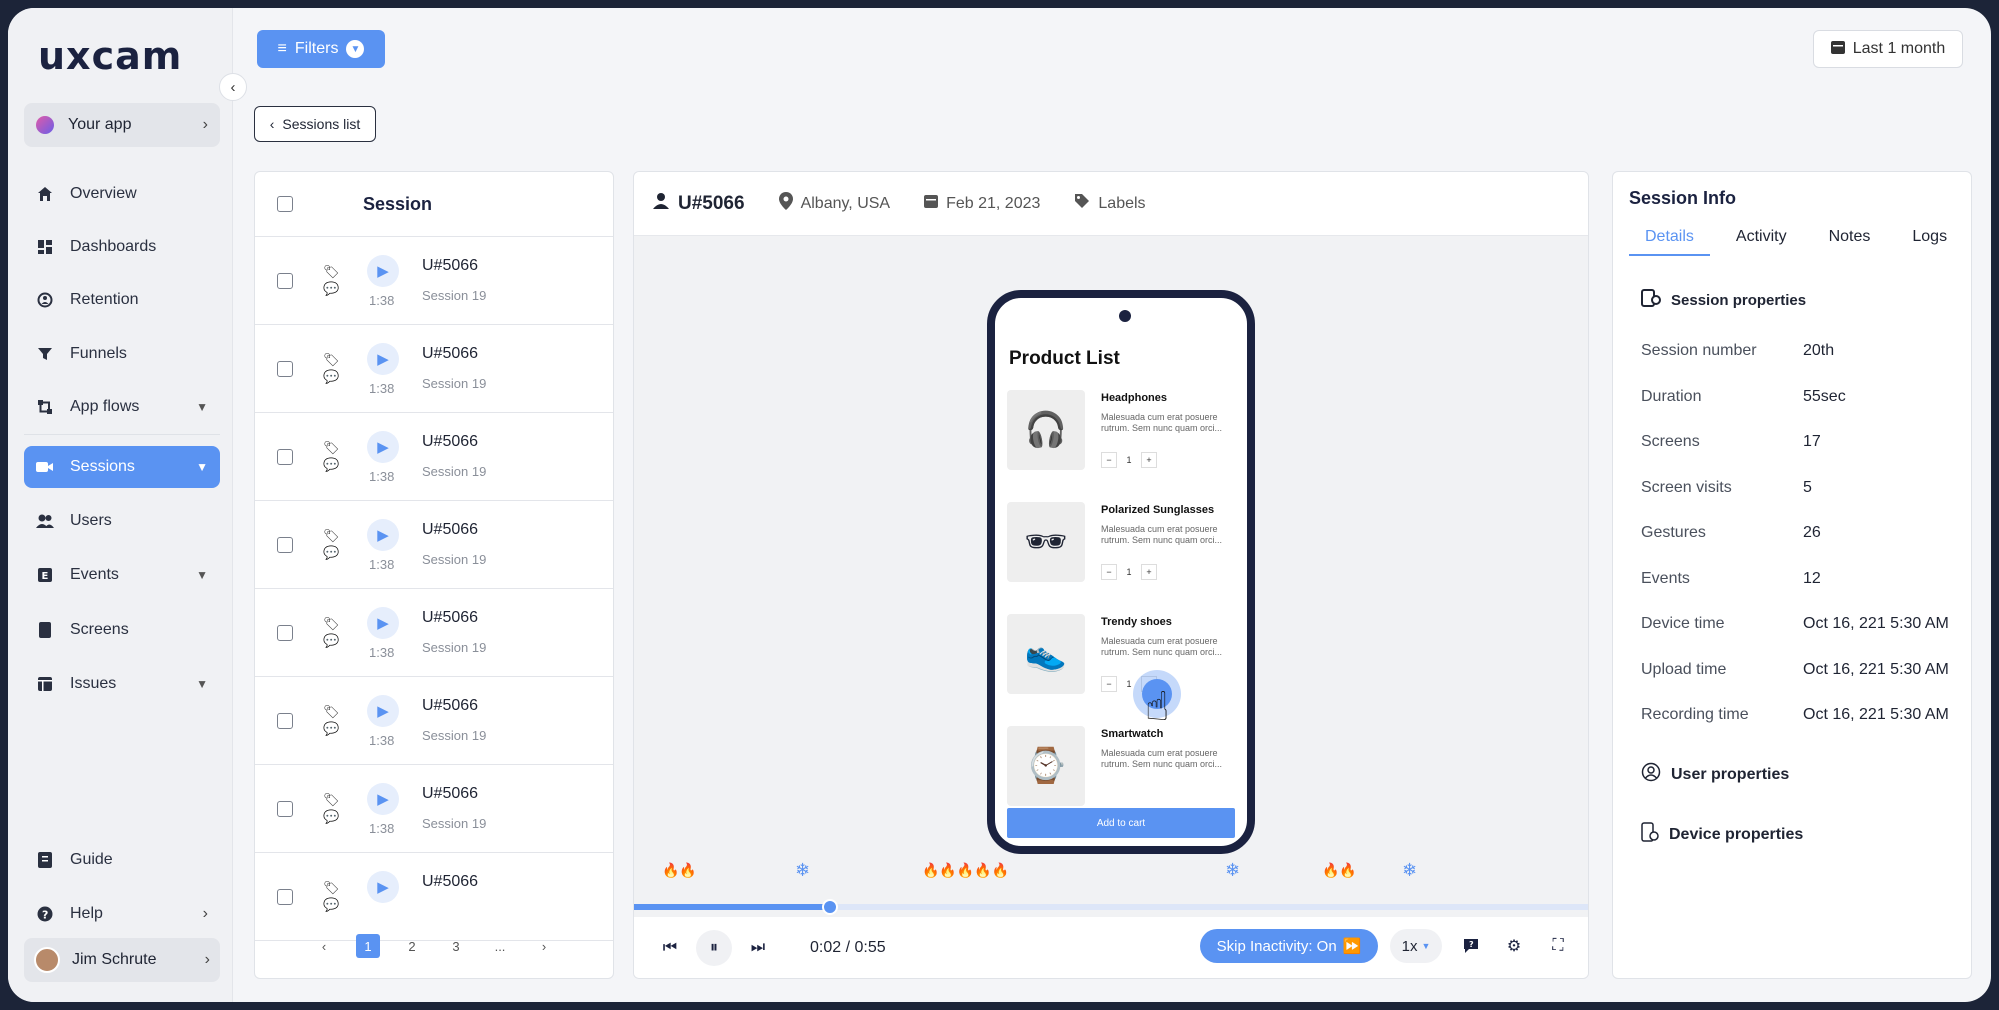 The image size is (1999, 1010). What do you see at coordinates (122, 247) in the screenshot?
I see `sidebar-item-dashboards: Dashboards` at bounding box center [122, 247].